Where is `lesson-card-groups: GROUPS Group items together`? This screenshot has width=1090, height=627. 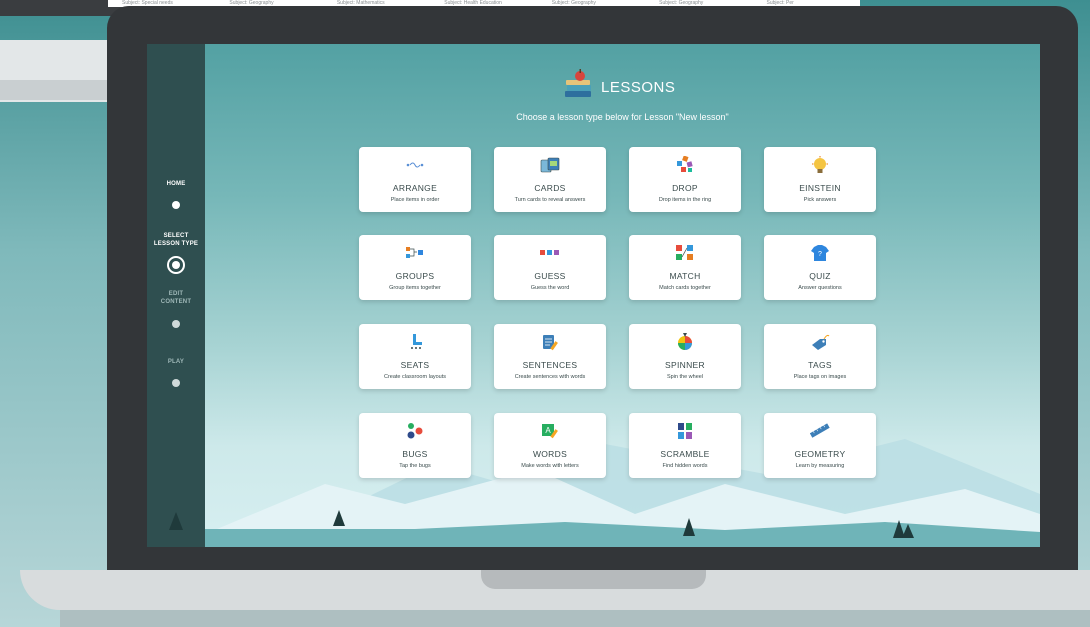 lesson-card-groups: GROUPS Group items together is located at coordinates (415, 267).